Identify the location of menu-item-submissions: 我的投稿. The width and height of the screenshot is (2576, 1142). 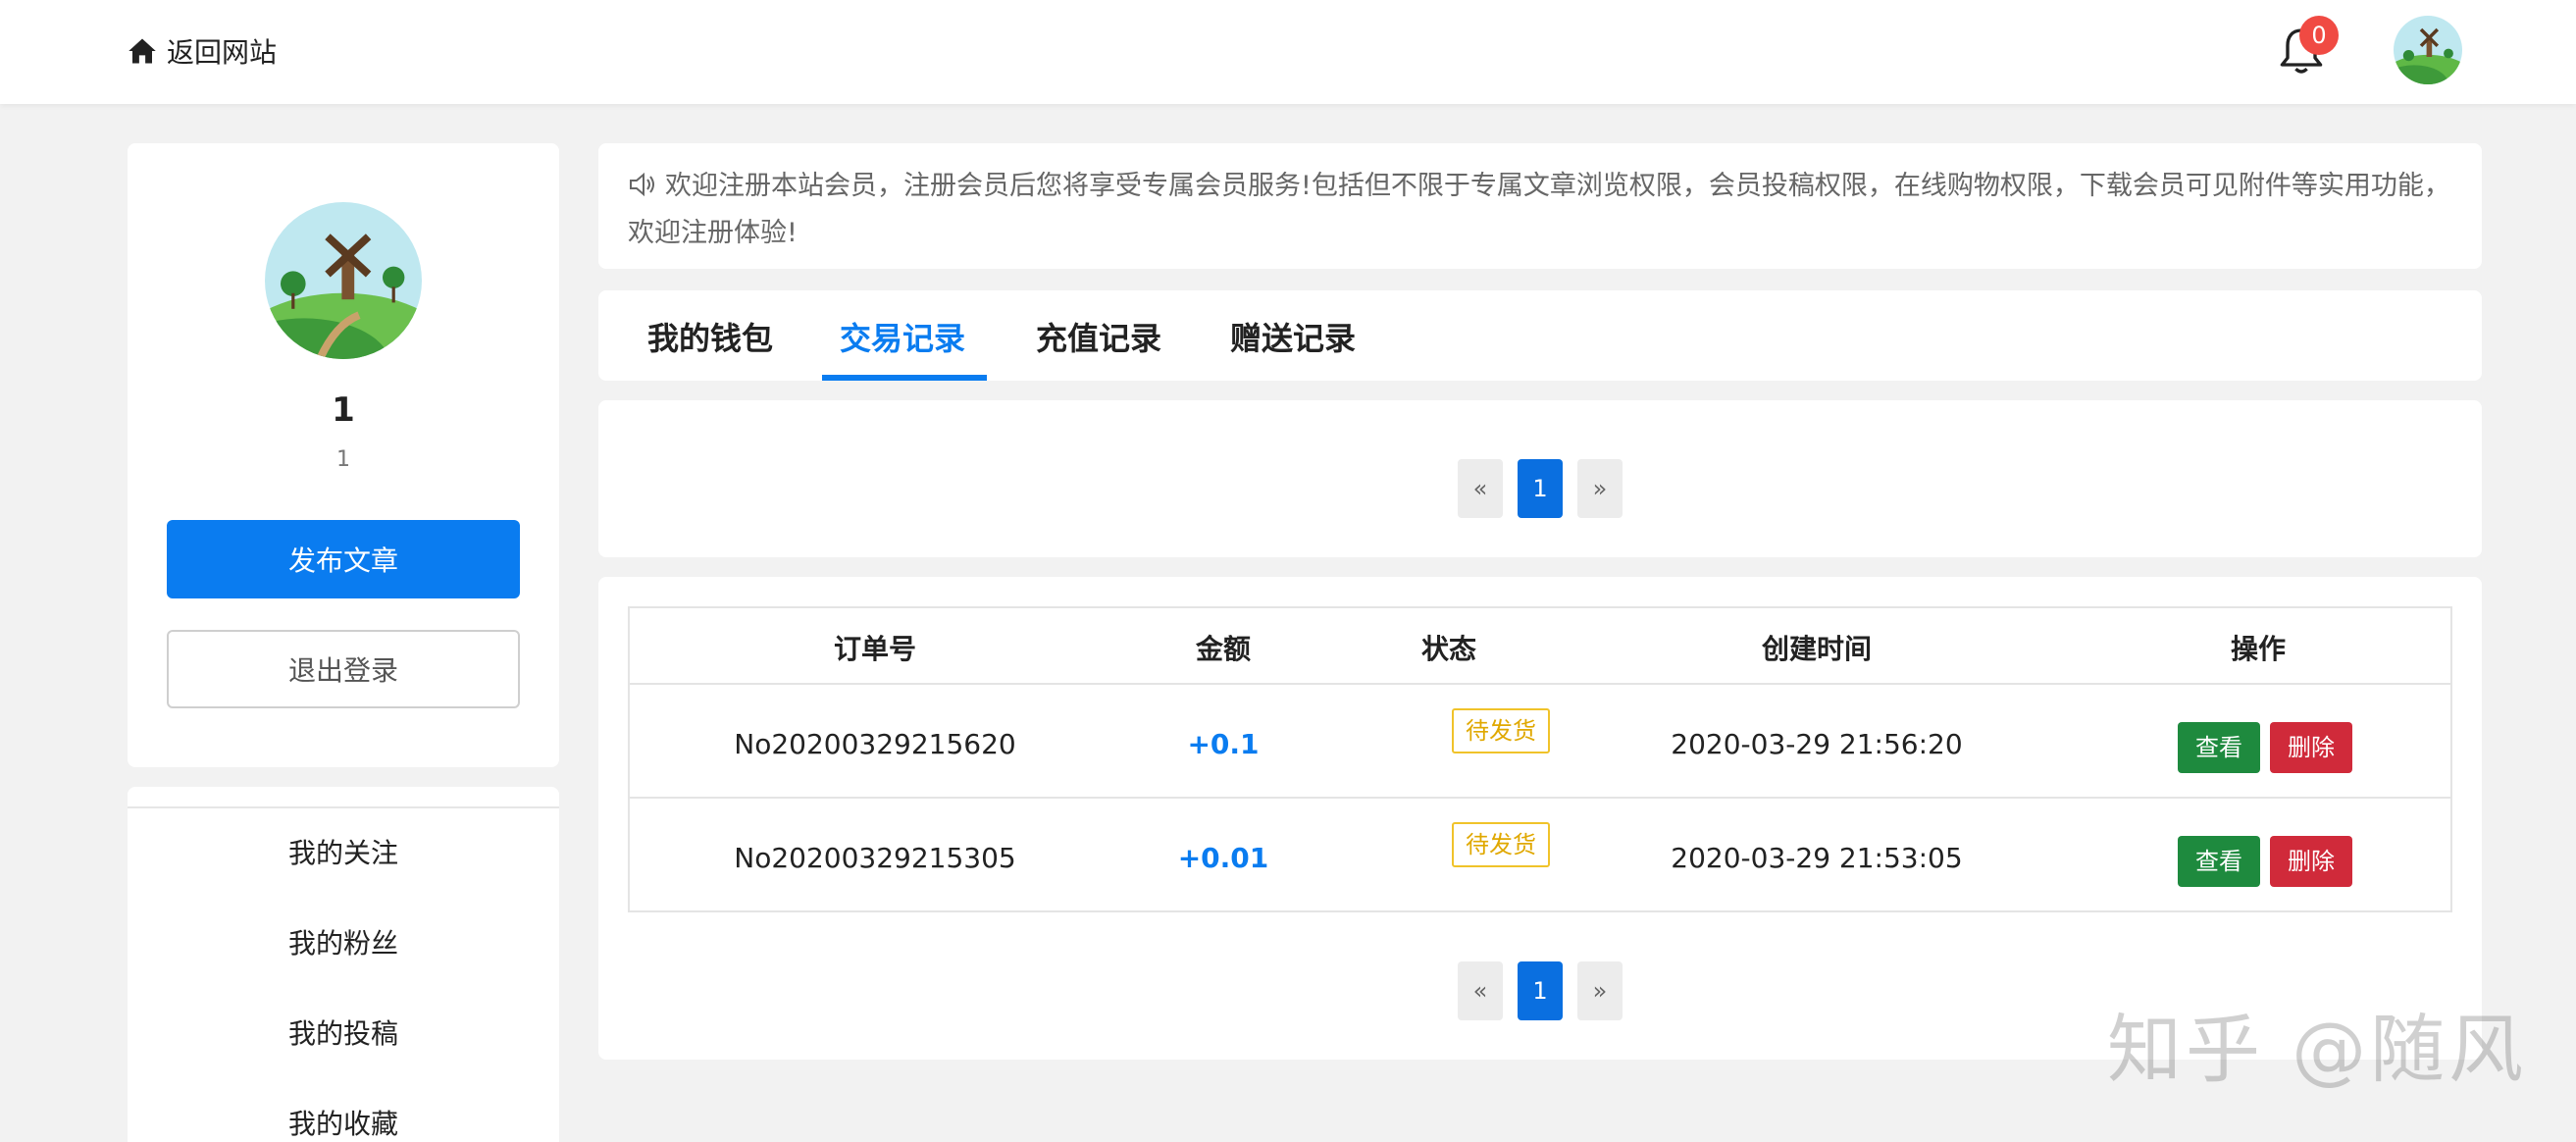
(343, 1032).